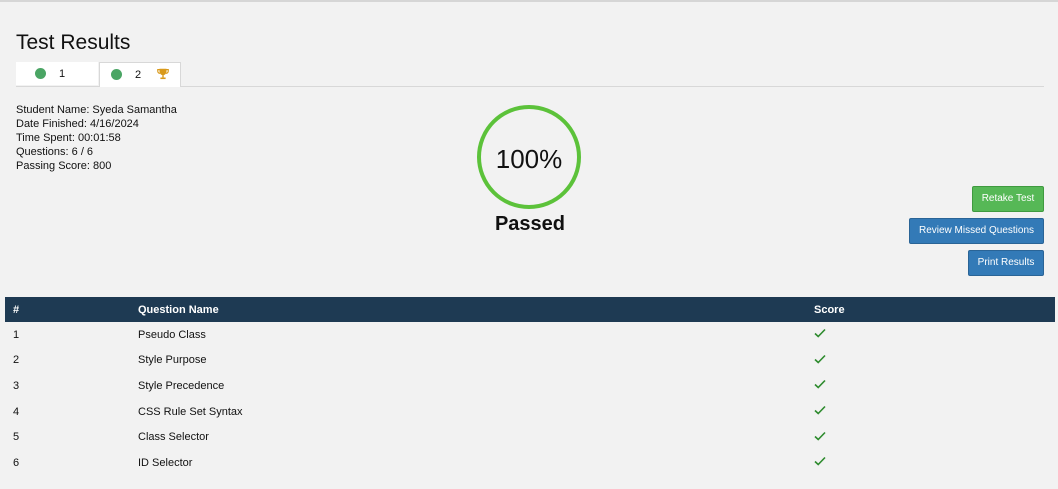 The height and width of the screenshot is (489, 1058). Describe the element at coordinates (181, 385) in the screenshot. I see `question-name: Style Precedence` at that location.